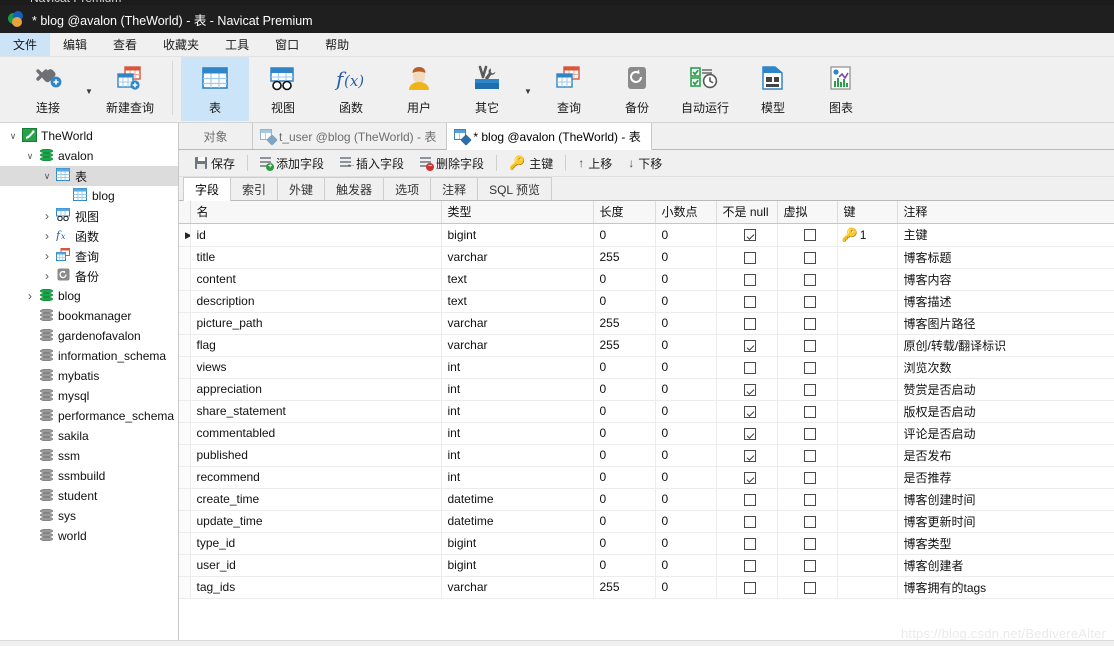 This screenshot has width=1114, height=646. Describe the element at coordinates (867, 212) in the screenshot. I see `grid-column-header-6: 键` at that location.